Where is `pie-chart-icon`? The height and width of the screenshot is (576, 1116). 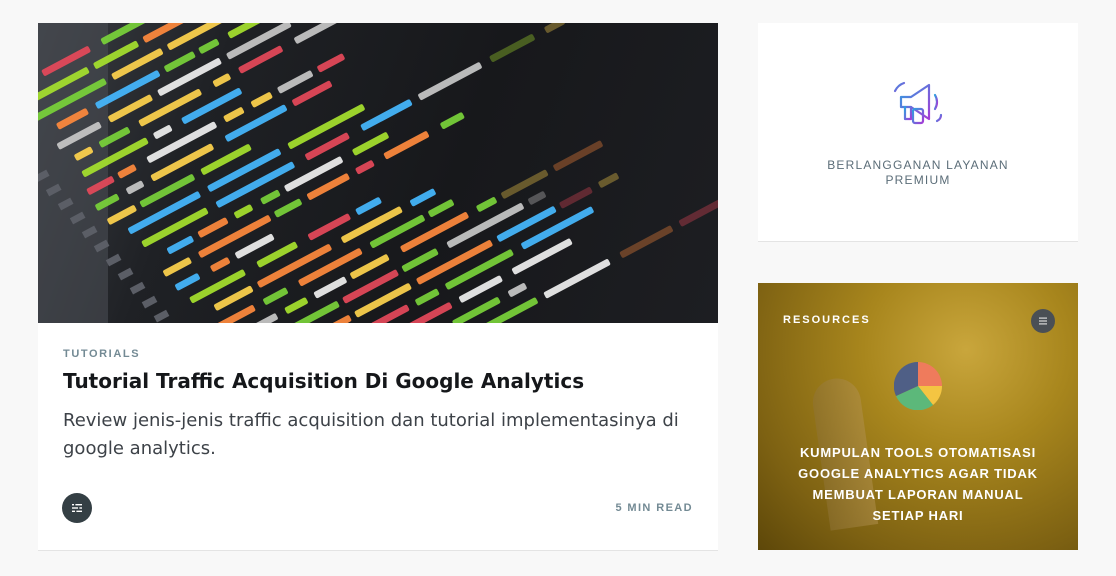 pie-chart-icon is located at coordinates (918, 386).